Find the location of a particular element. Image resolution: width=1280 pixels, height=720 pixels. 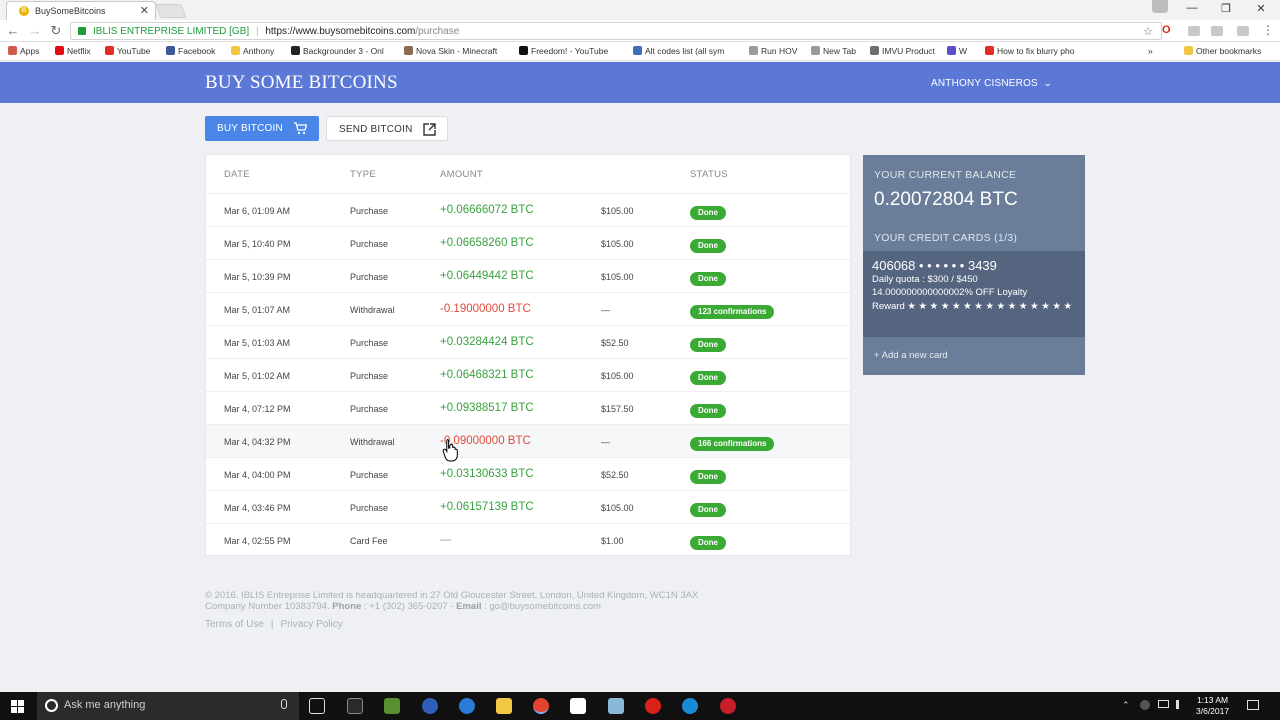

bookmark-item: Nova Skin - Minecraft is located at coordinates (450, 51).